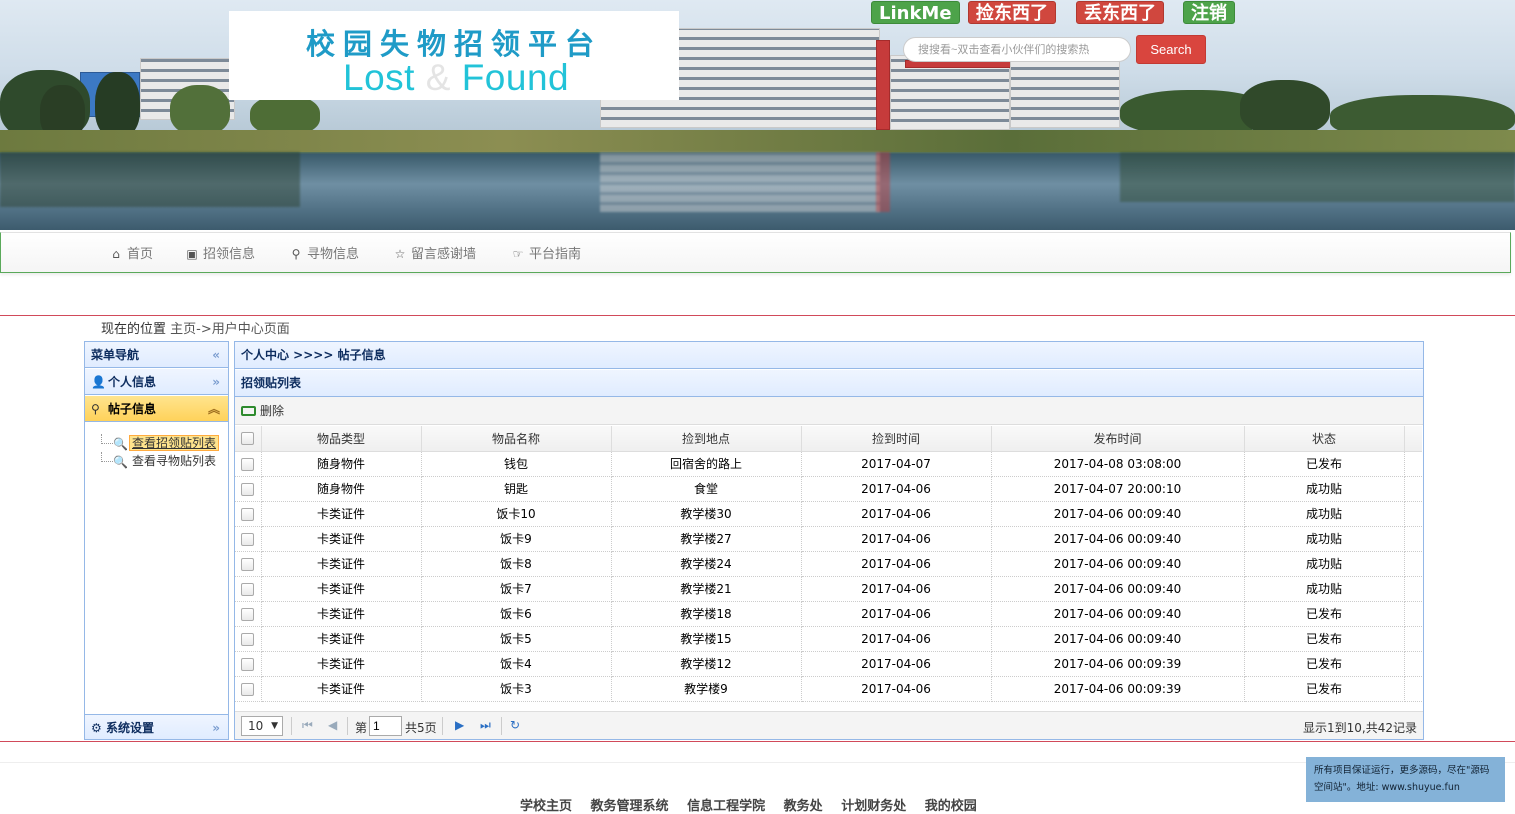 Image resolution: width=1515 pixels, height=814 pixels. Describe the element at coordinates (706, 639) in the screenshot. I see `table-cell: 教学楼15` at that location.